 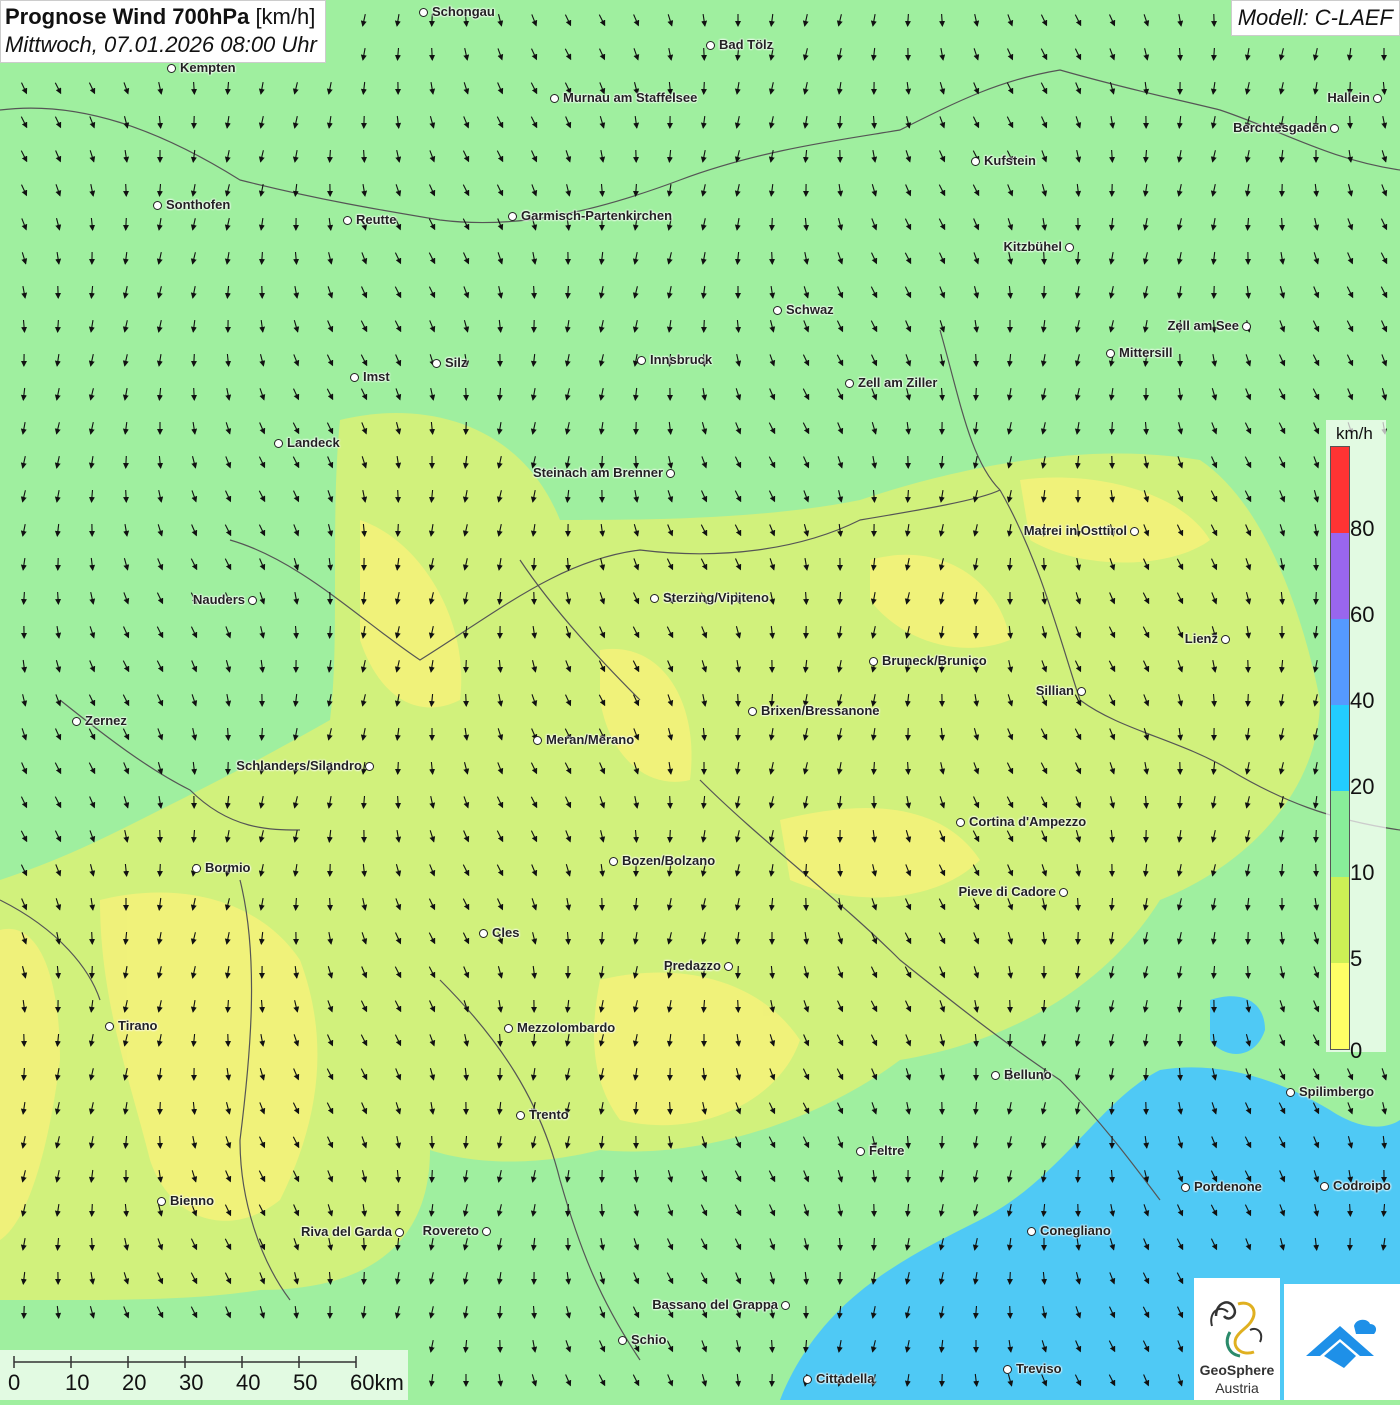 What do you see at coordinates (1228, 1186) in the screenshot?
I see `city-label: Pordenone` at bounding box center [1228, 1186].